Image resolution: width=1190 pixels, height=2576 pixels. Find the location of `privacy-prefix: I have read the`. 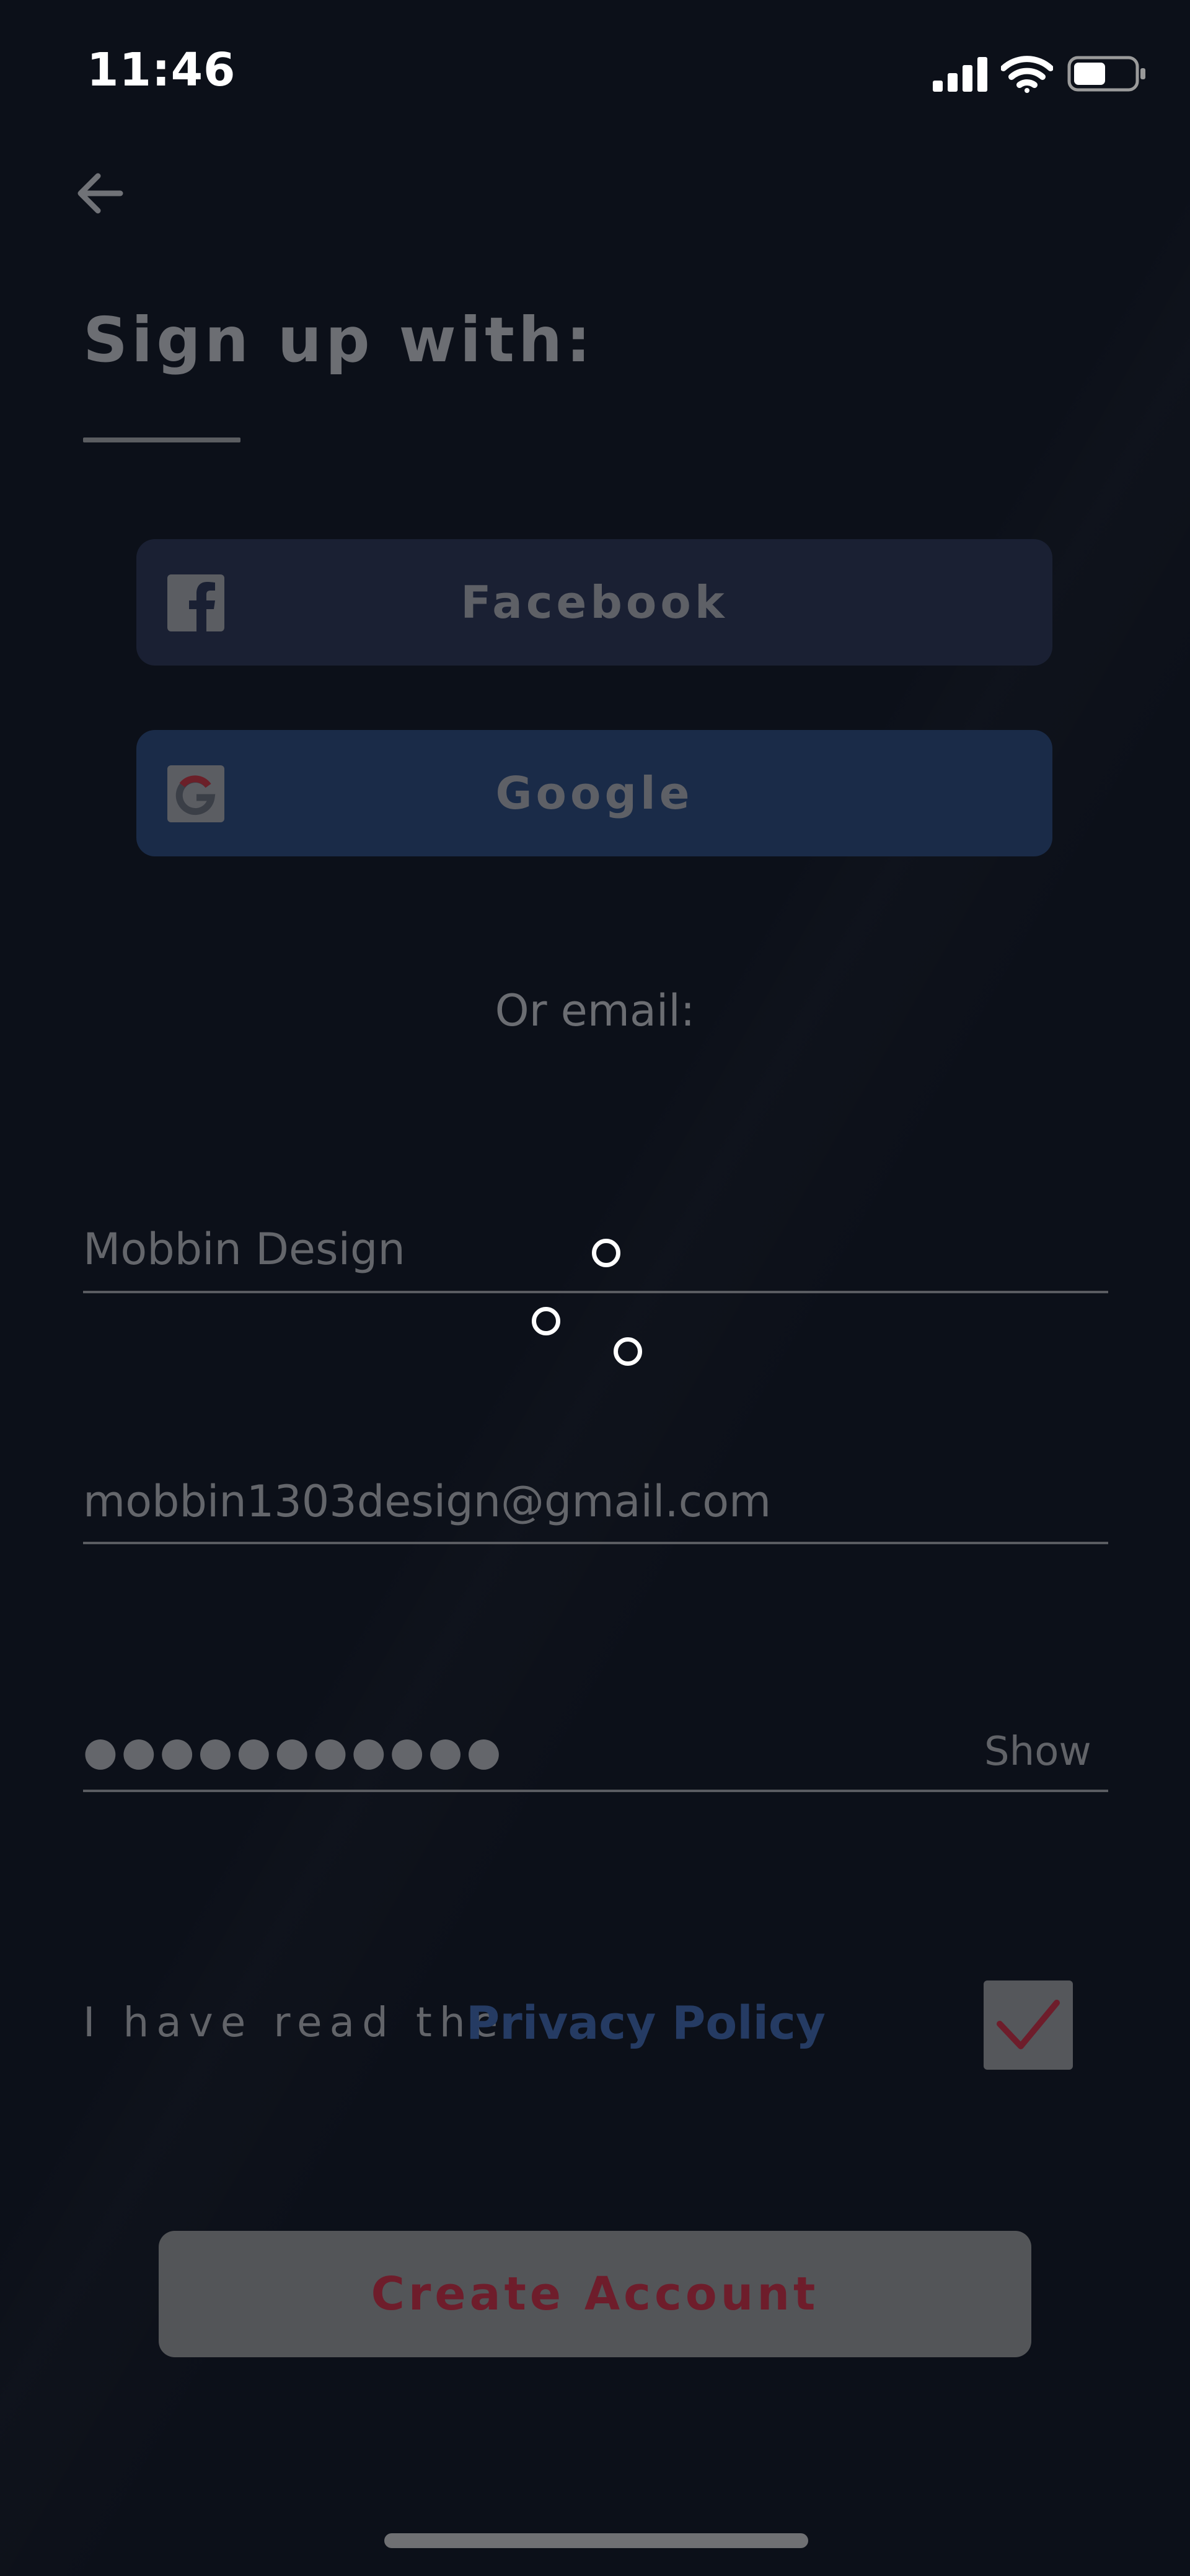

privacy-prefix: I have read the is located at coordinates (294, 2022).